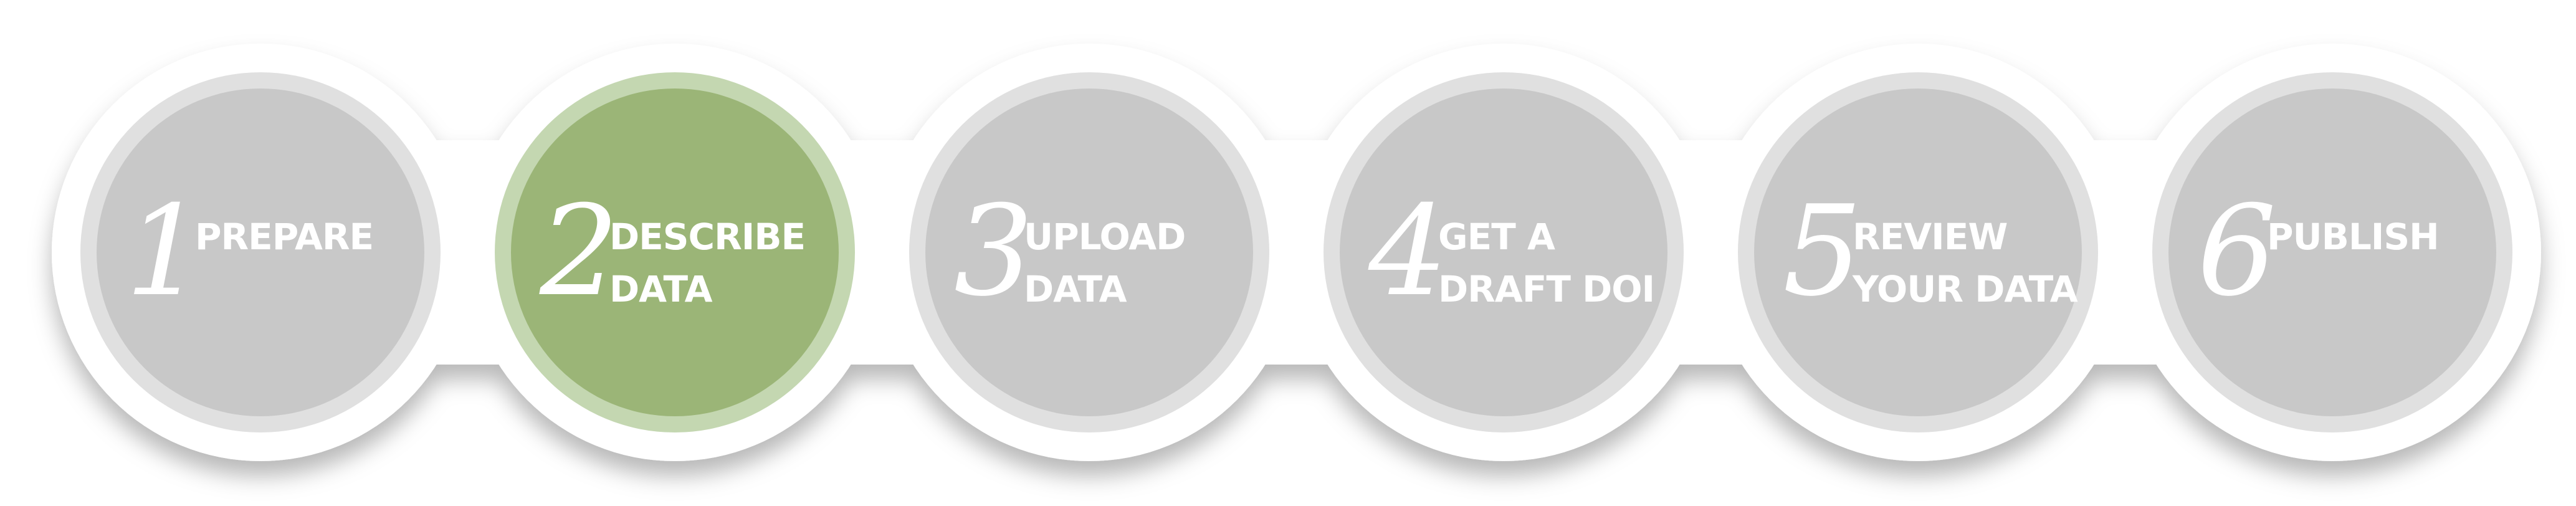 The image size is (2576, 506). Describe the element at coordinates (1408, 251) in the screenshot. I see `step-number: 4` at that location.